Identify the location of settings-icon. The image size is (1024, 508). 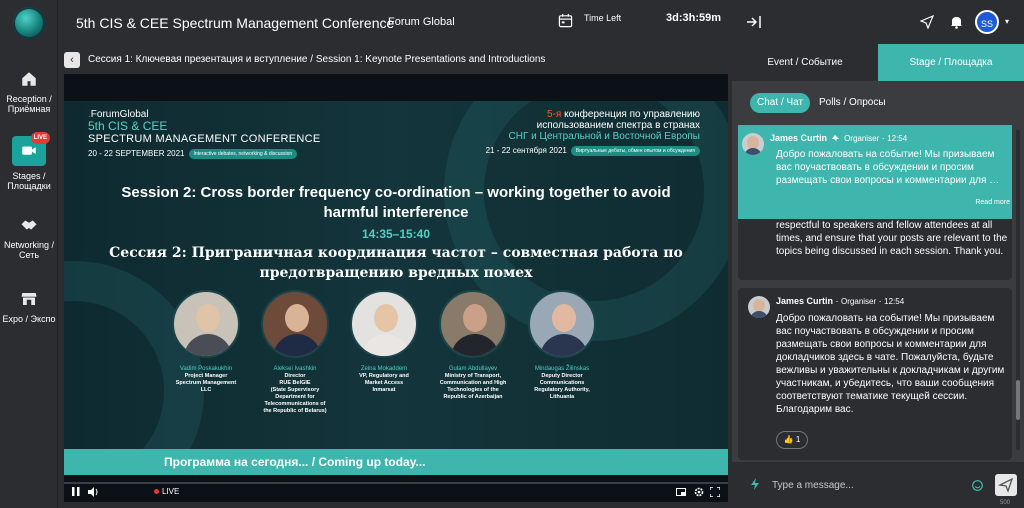
(699, 492).